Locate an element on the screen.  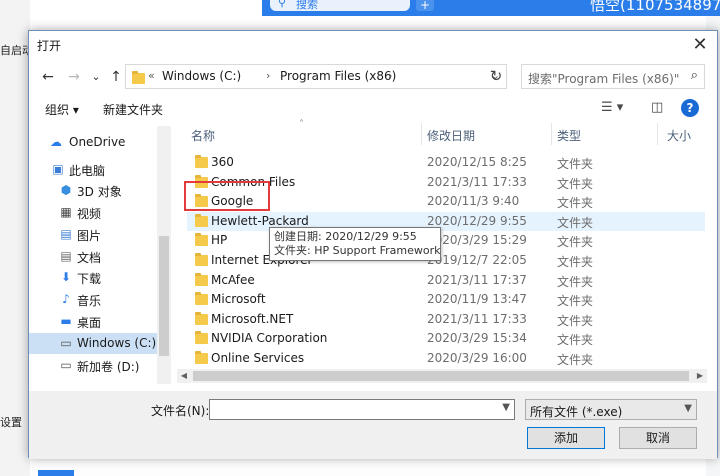
horizontal-scrollbar-thumb is located at coordinates (441, 376).